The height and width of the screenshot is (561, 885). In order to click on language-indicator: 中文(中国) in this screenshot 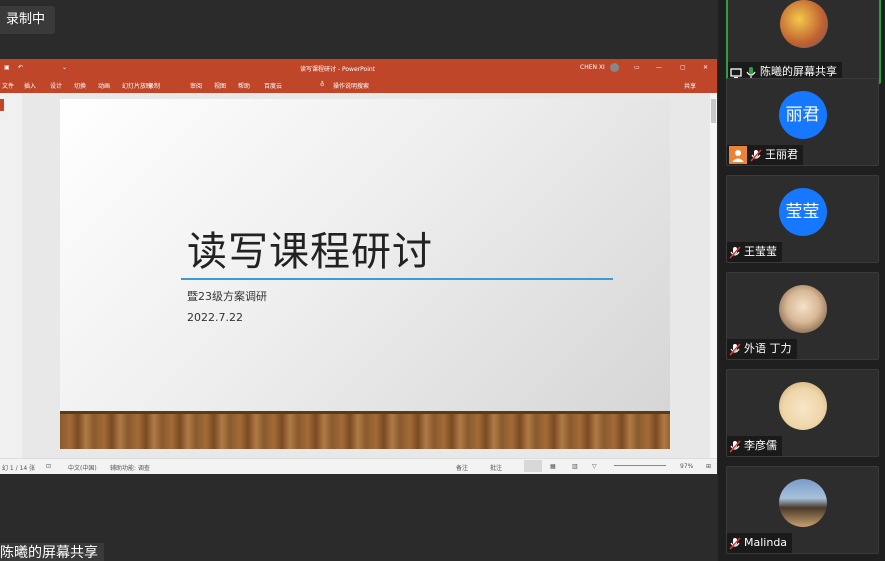, I will do `click(82, 467)`.